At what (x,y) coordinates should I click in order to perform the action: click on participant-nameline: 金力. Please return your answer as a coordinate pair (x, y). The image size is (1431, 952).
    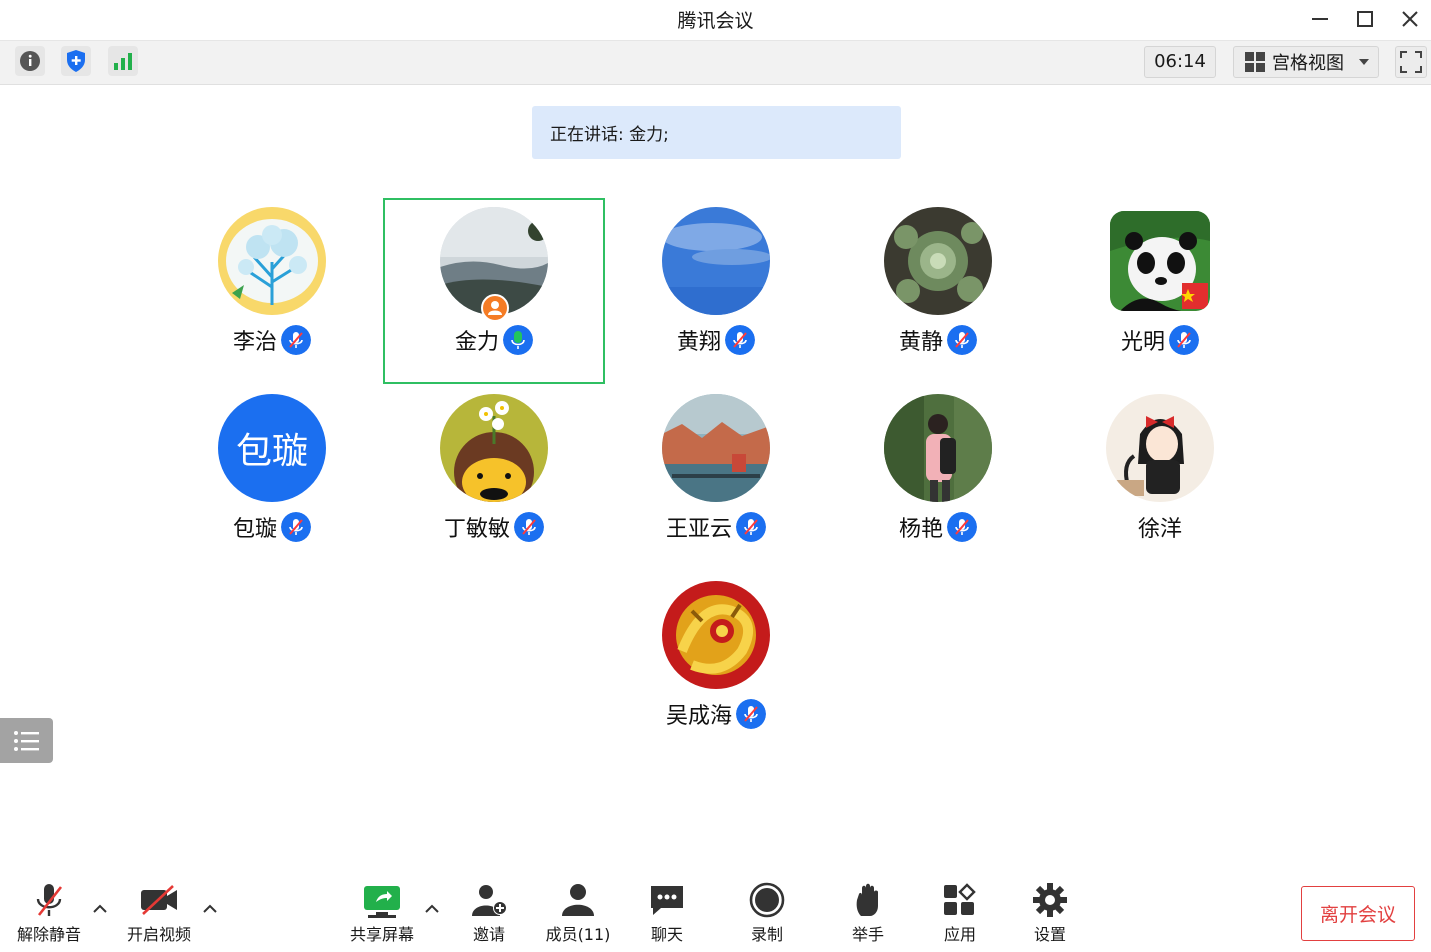
    Looking at the image, I should click on (494, 340).